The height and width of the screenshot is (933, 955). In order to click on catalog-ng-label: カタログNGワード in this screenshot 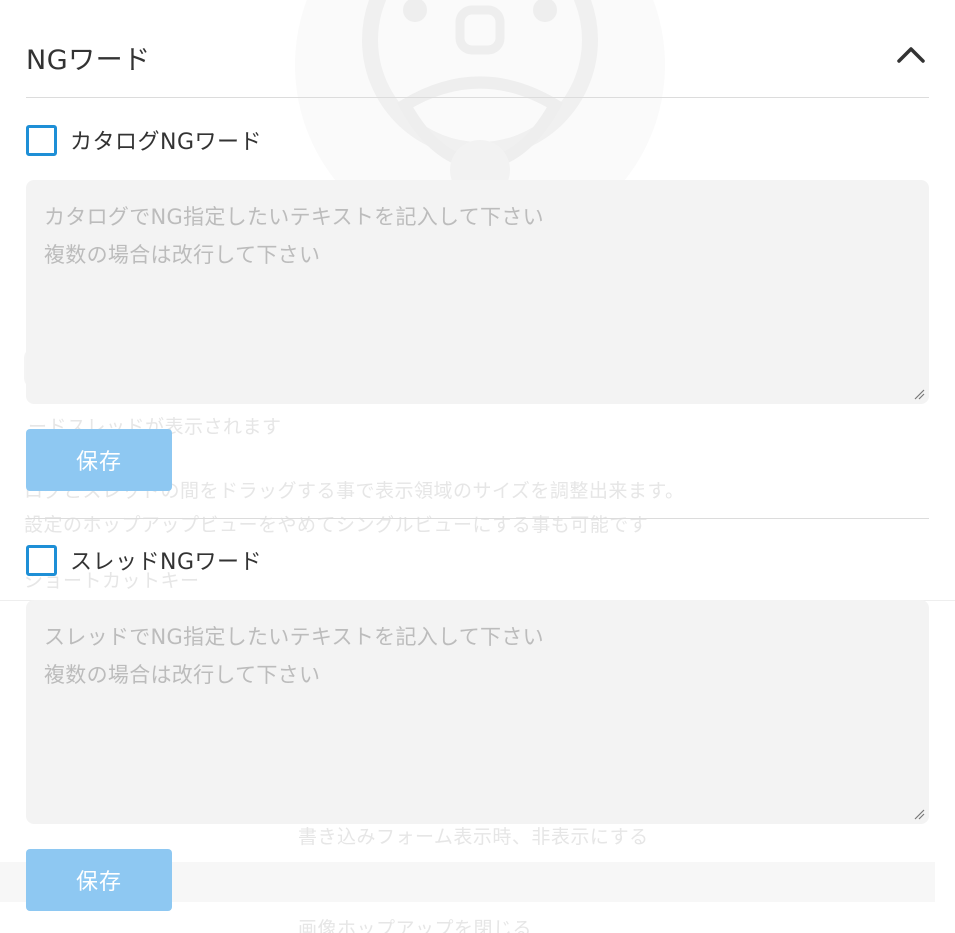, I will do `click(166, 142)`.